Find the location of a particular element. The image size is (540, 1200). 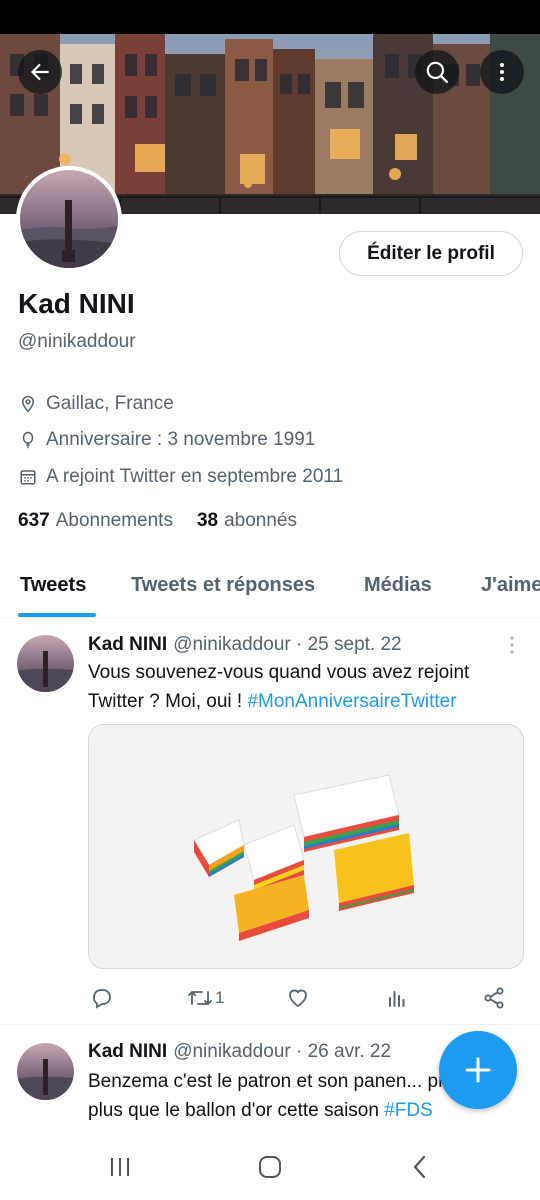

analytics-icon is located at coordinates (397, 999).